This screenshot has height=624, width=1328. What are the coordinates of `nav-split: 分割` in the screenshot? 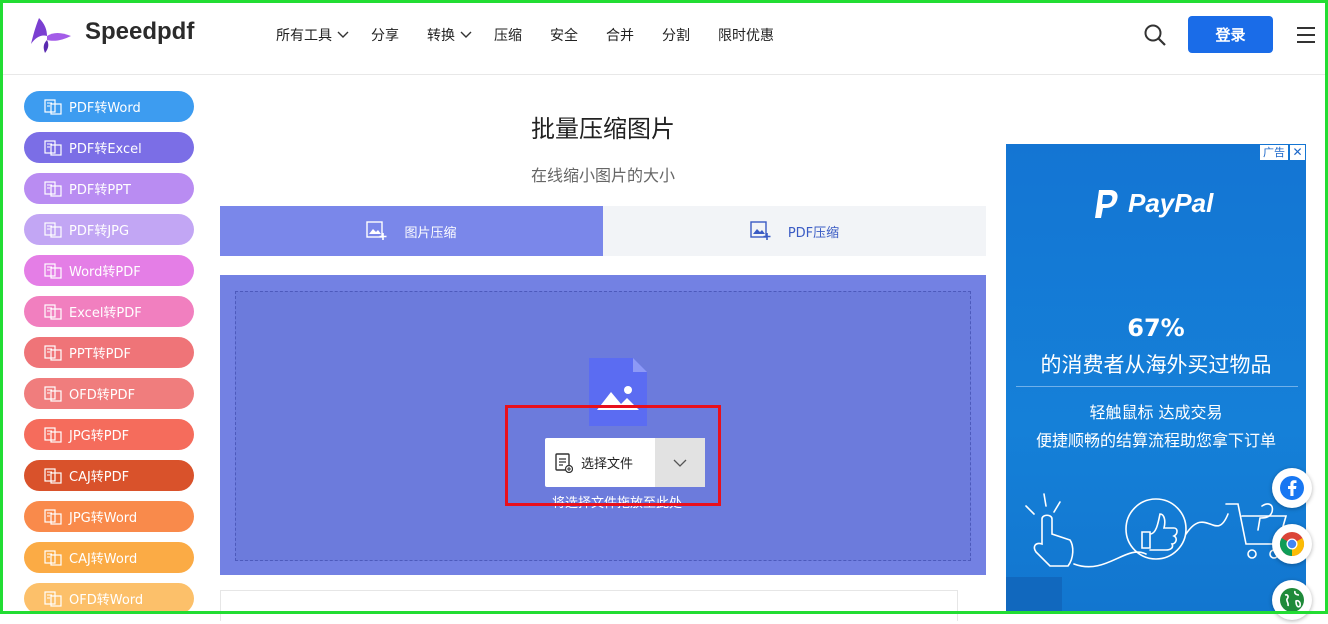 It's located at (676, 35).